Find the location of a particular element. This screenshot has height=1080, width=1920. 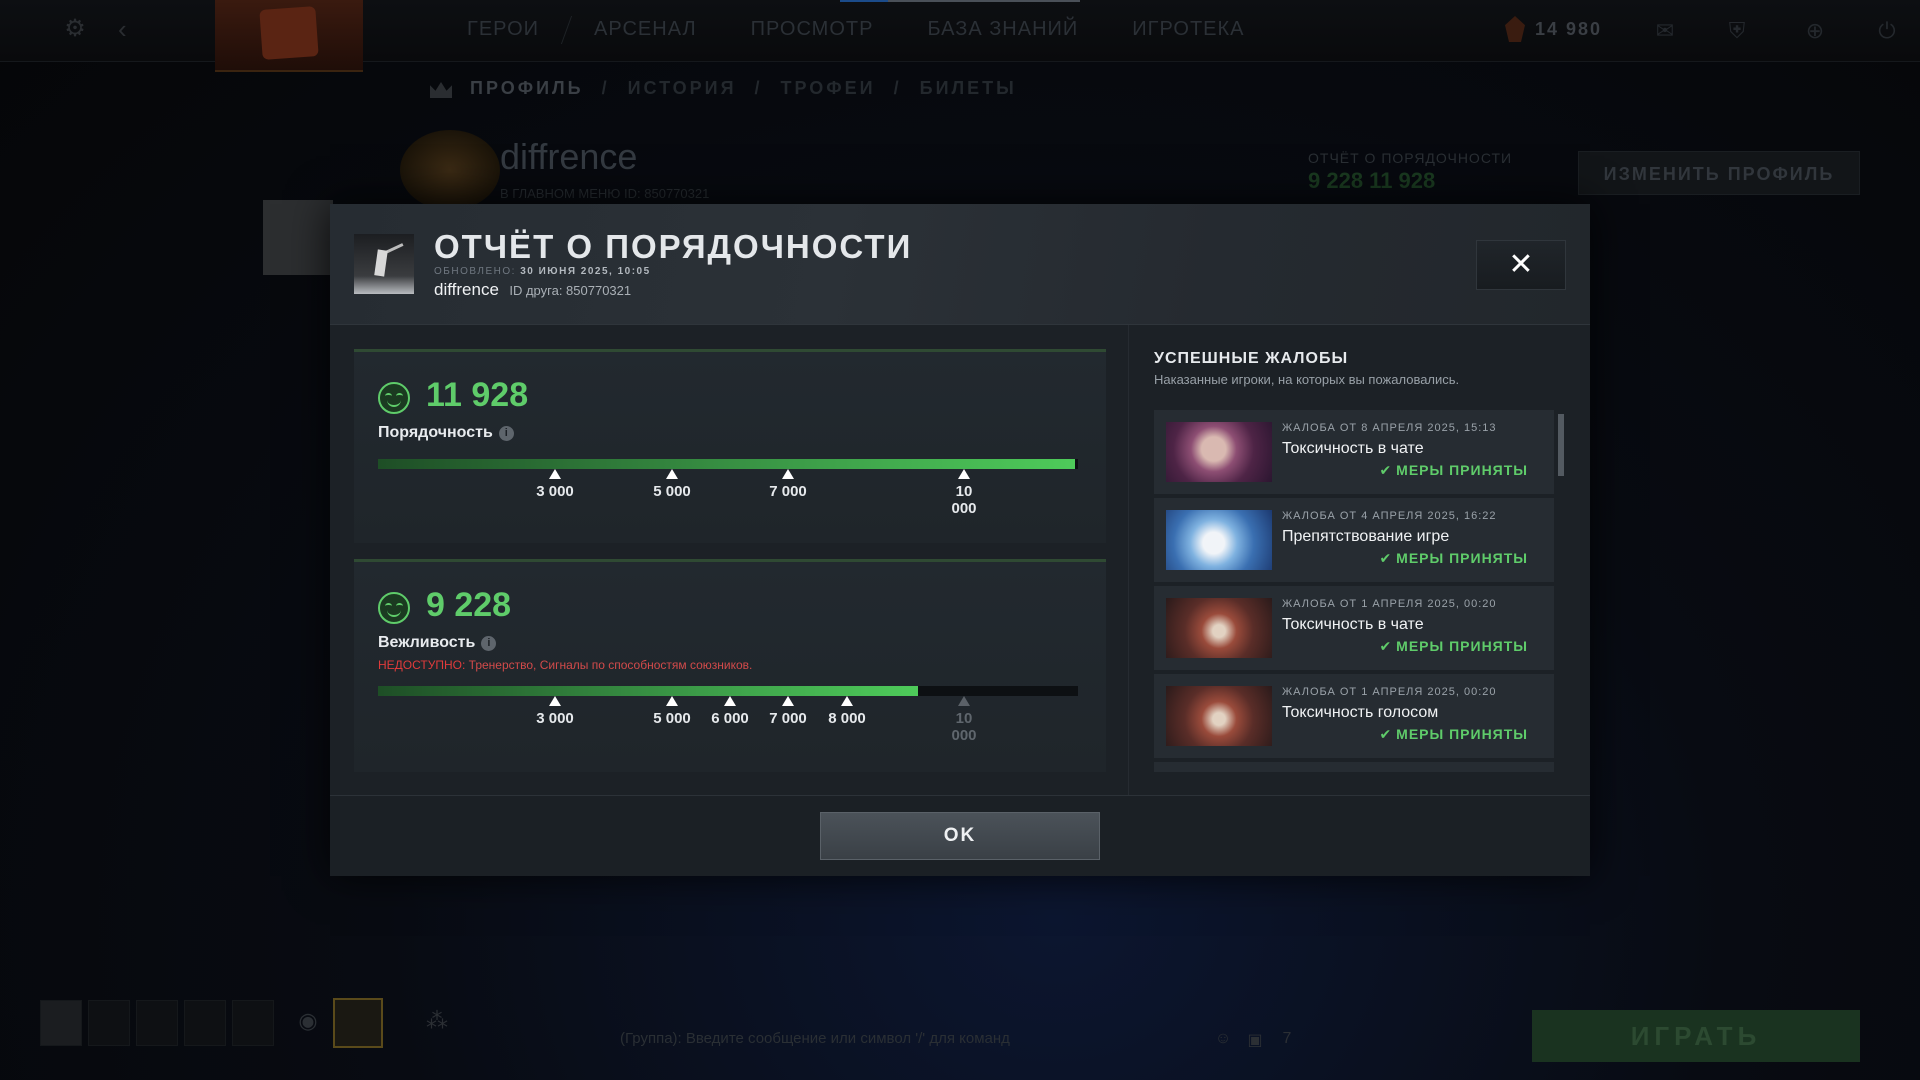

close-button: ✕ is located at coordinates (1521, 265).